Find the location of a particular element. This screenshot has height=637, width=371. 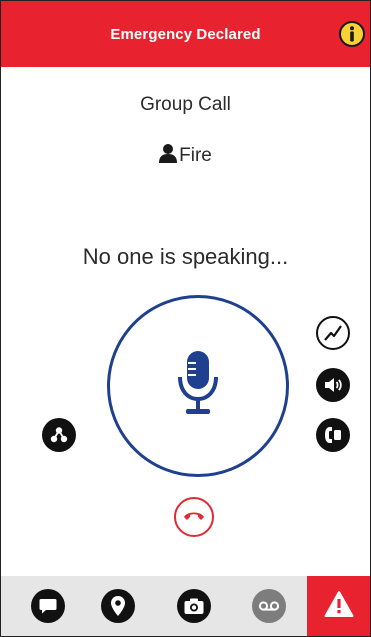

bottom-nav is located at coordinates (185, 606).